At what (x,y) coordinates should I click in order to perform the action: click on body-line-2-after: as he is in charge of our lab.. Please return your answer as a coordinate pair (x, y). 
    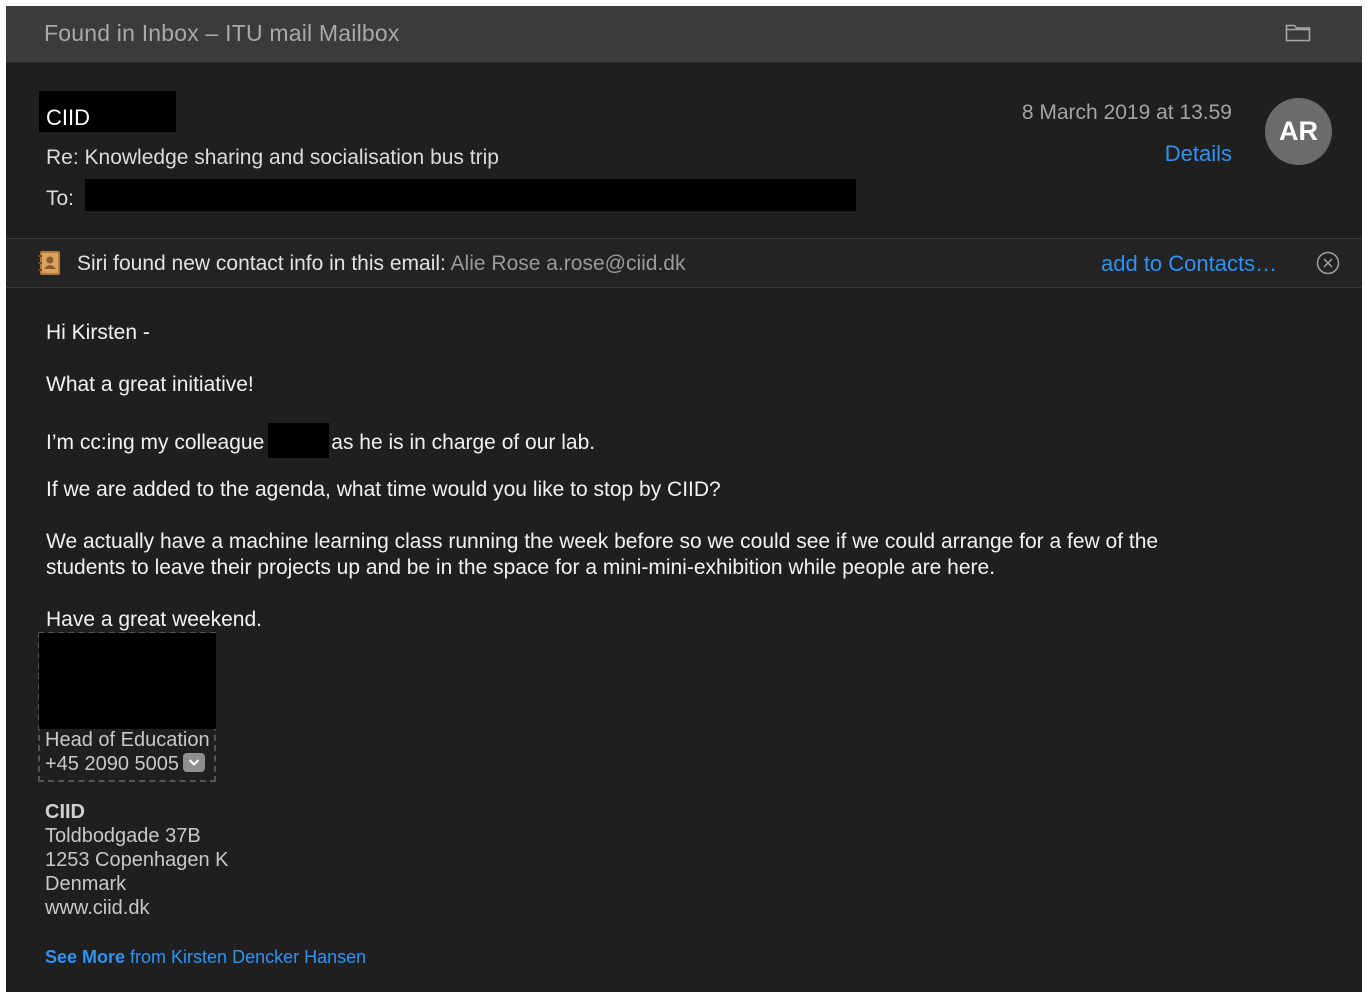
    Looking at the image, I should click on (463, 443).